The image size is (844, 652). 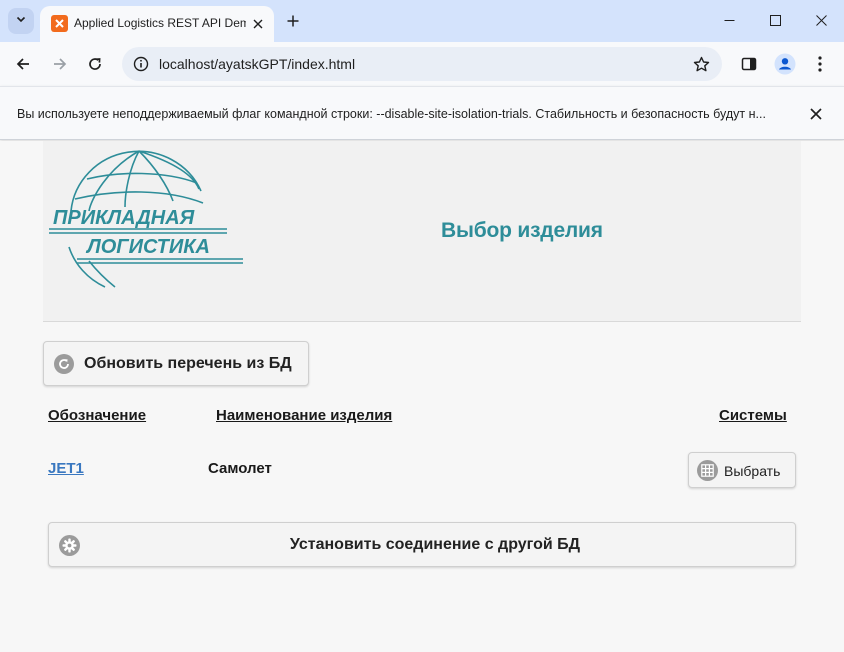 What do you see at coordinates (60, 64) in the screenshot?
I see `forward-button` at bounding box center [60, 64].